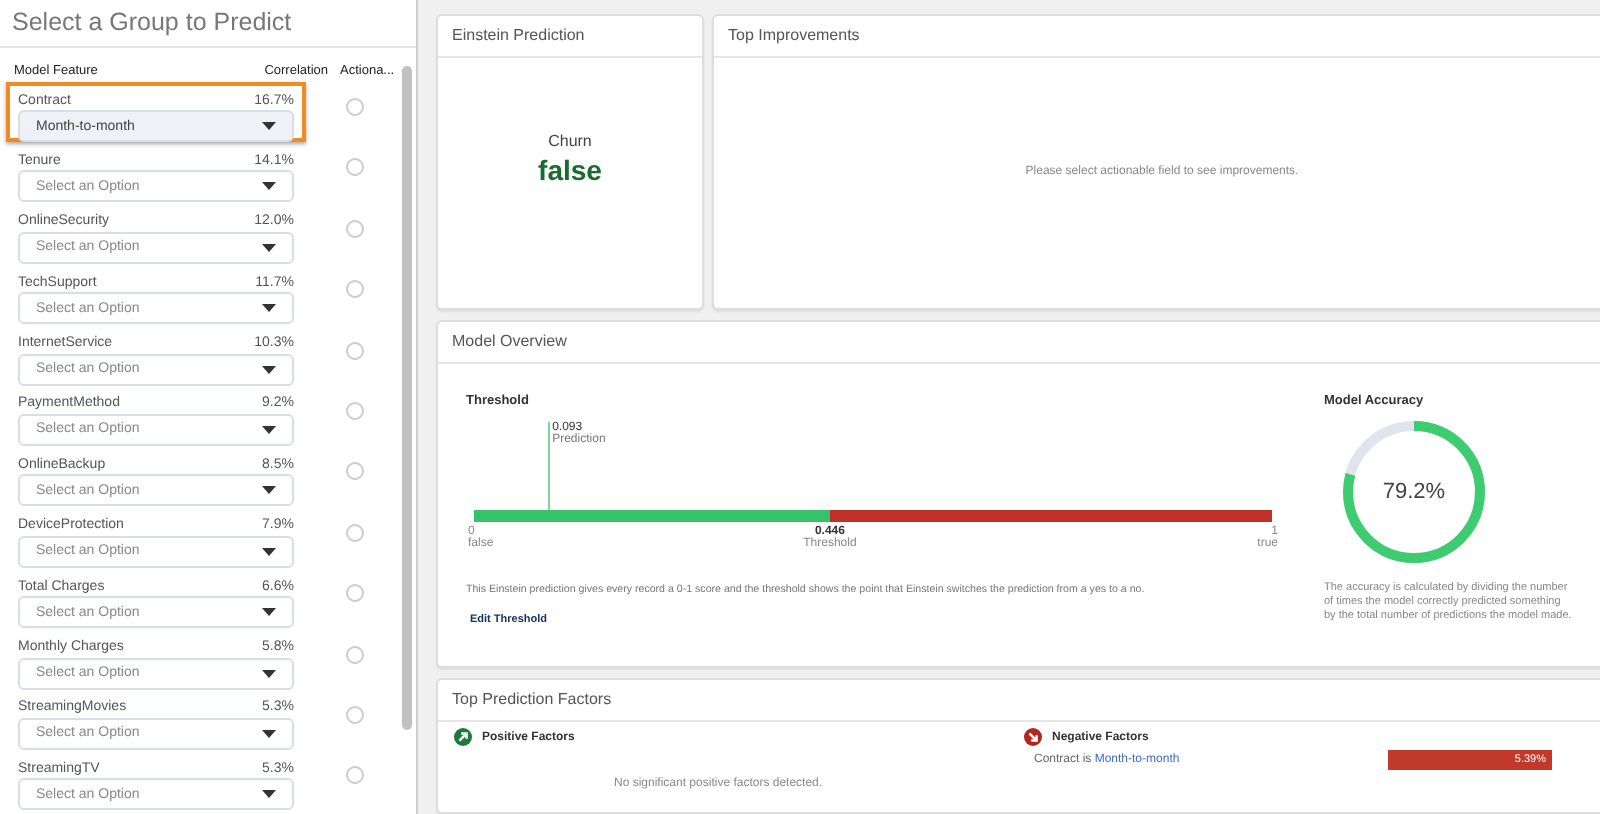  Describe the element at coordinates (570, 37) in the screenshot. I see `card-title: Einstein Prediction` at that location.